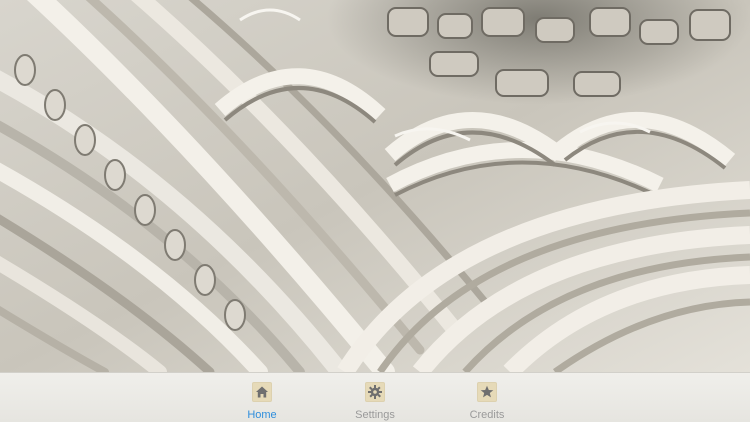 The width and height of the screenshot is (750, 422). I want to click on bottom-tab-bar: Home Settings Credits, so click(375, 397).